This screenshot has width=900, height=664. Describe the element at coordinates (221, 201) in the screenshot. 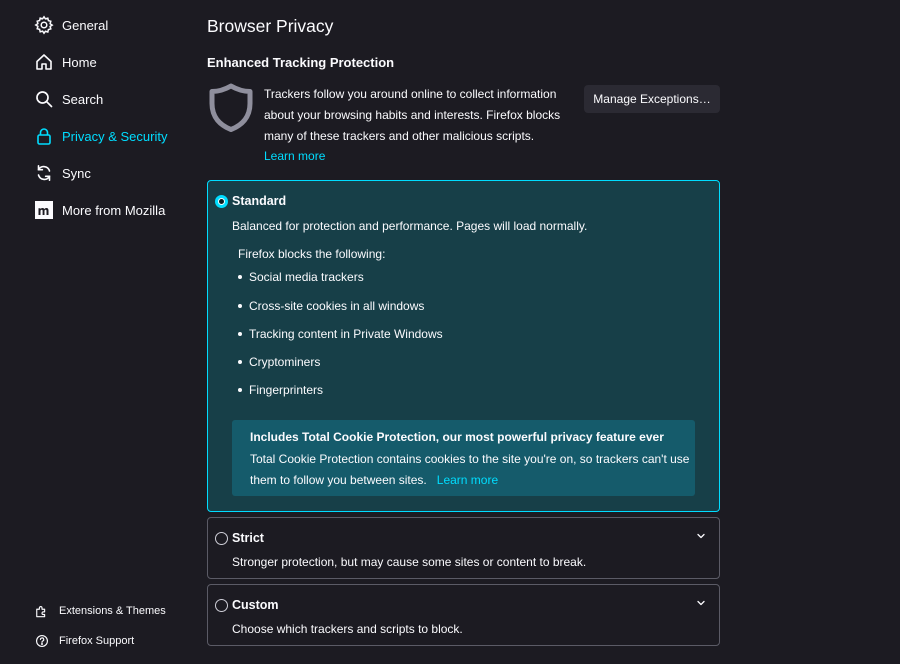

I see `standard-radio` at that location.